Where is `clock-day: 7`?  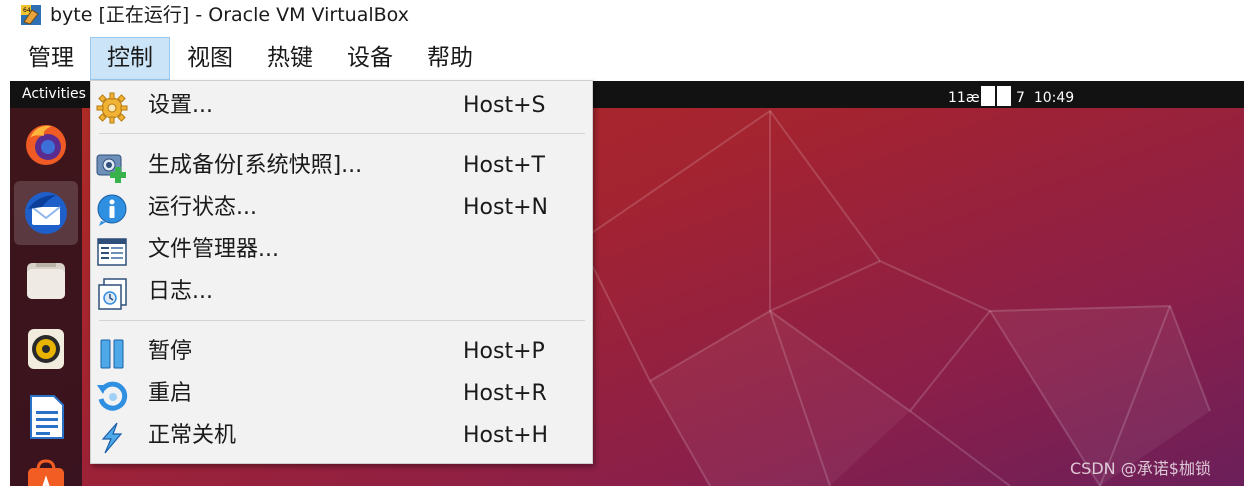 clock-day: 7 is located at coordinates (1020, 98).